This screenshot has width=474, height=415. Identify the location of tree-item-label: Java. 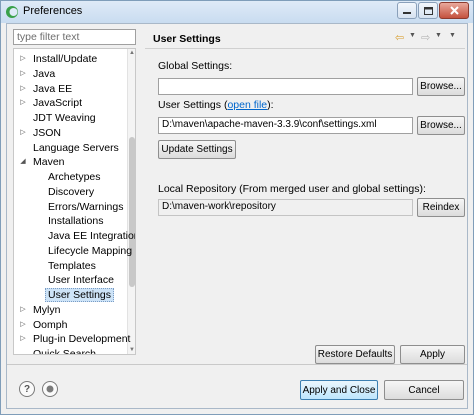
(44, 73).